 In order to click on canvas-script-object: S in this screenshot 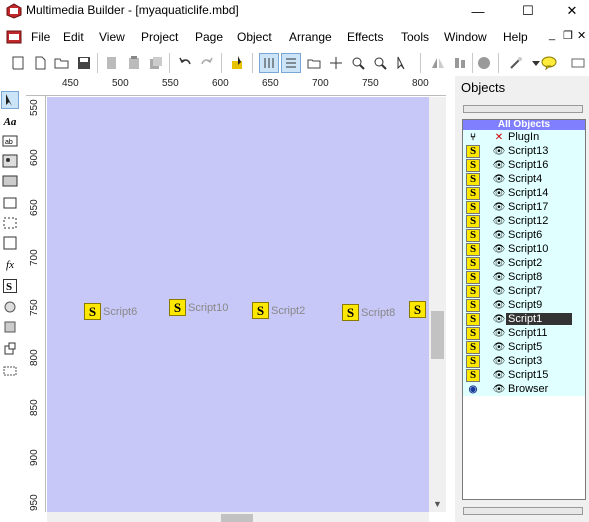, I will do `click(418, 309)`.